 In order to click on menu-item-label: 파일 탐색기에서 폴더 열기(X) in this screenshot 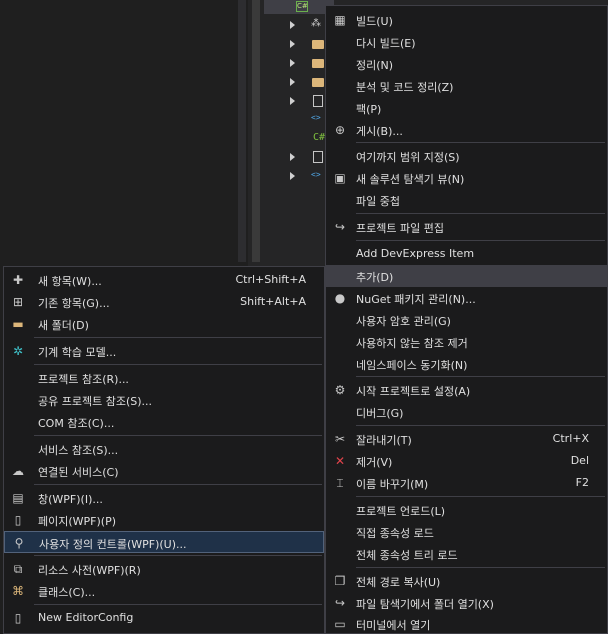, I will do `click(425, 604)`.